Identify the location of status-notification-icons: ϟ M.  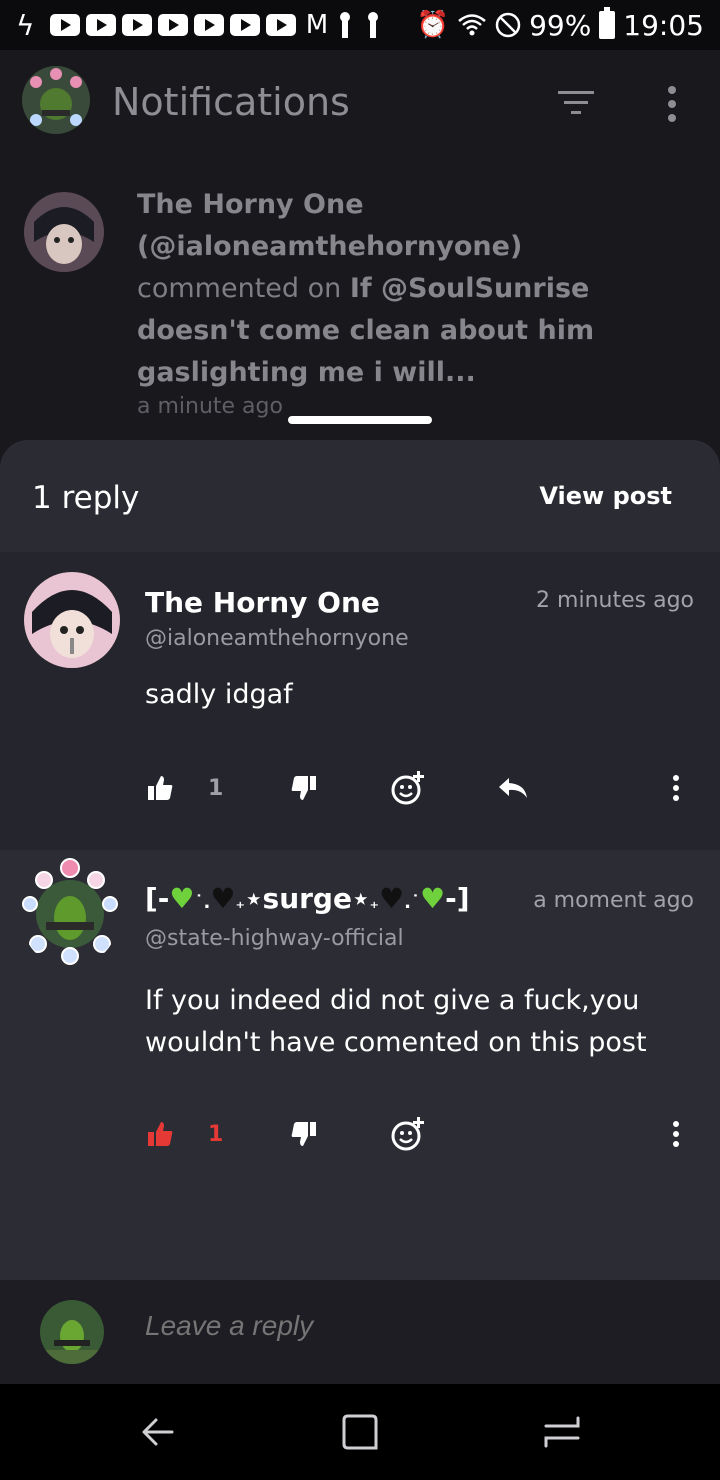
(198, 25).